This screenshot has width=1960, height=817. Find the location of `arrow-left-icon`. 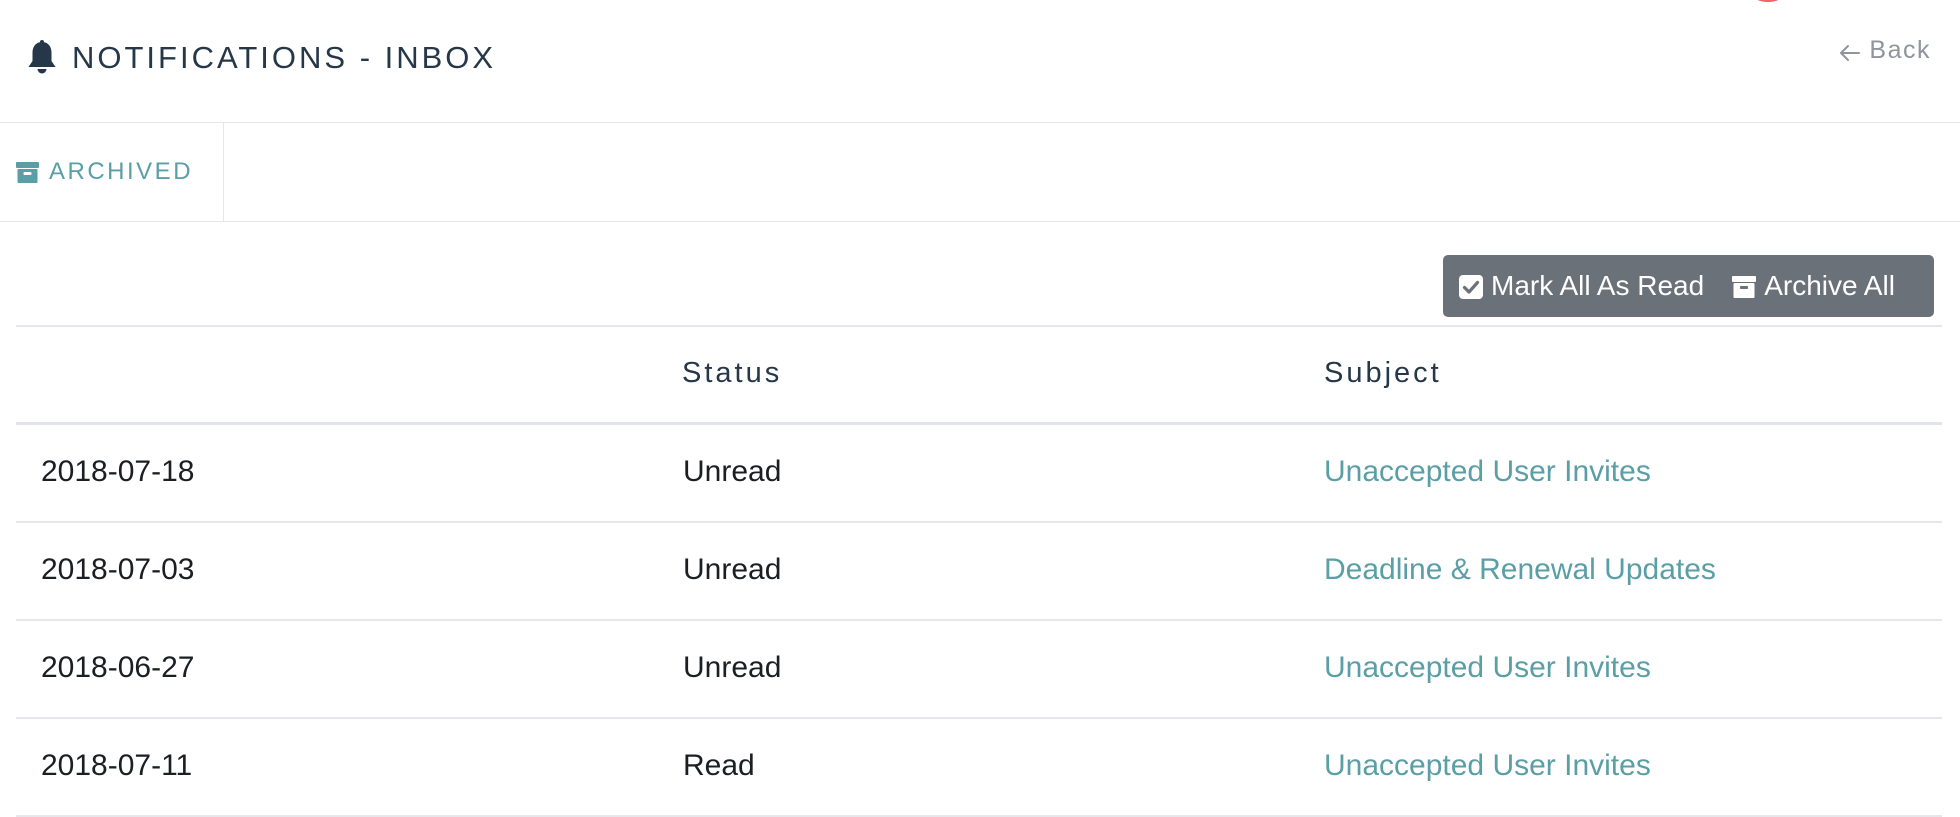

arrow-left-icon is located at coordinates (1850, 51).